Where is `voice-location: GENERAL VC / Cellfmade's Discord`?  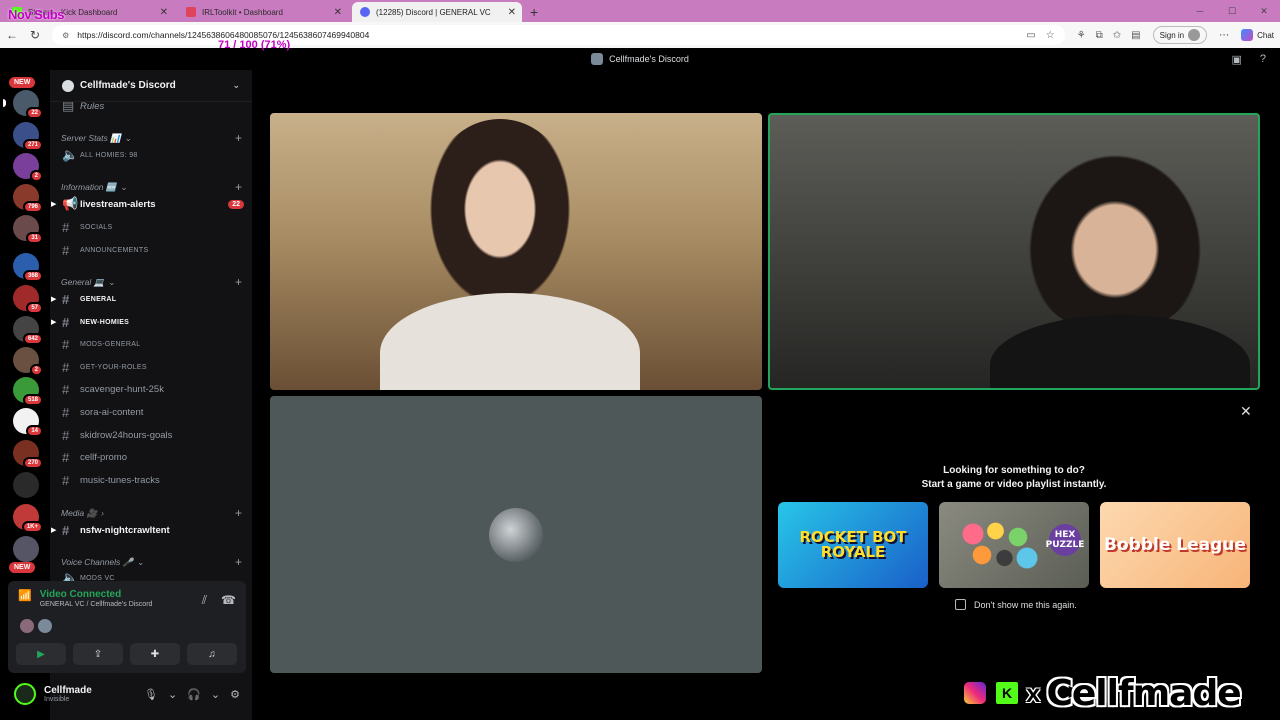
voice-location: GENERAL VC / Cellfmade's Discord is located at coordinates (96, 604).